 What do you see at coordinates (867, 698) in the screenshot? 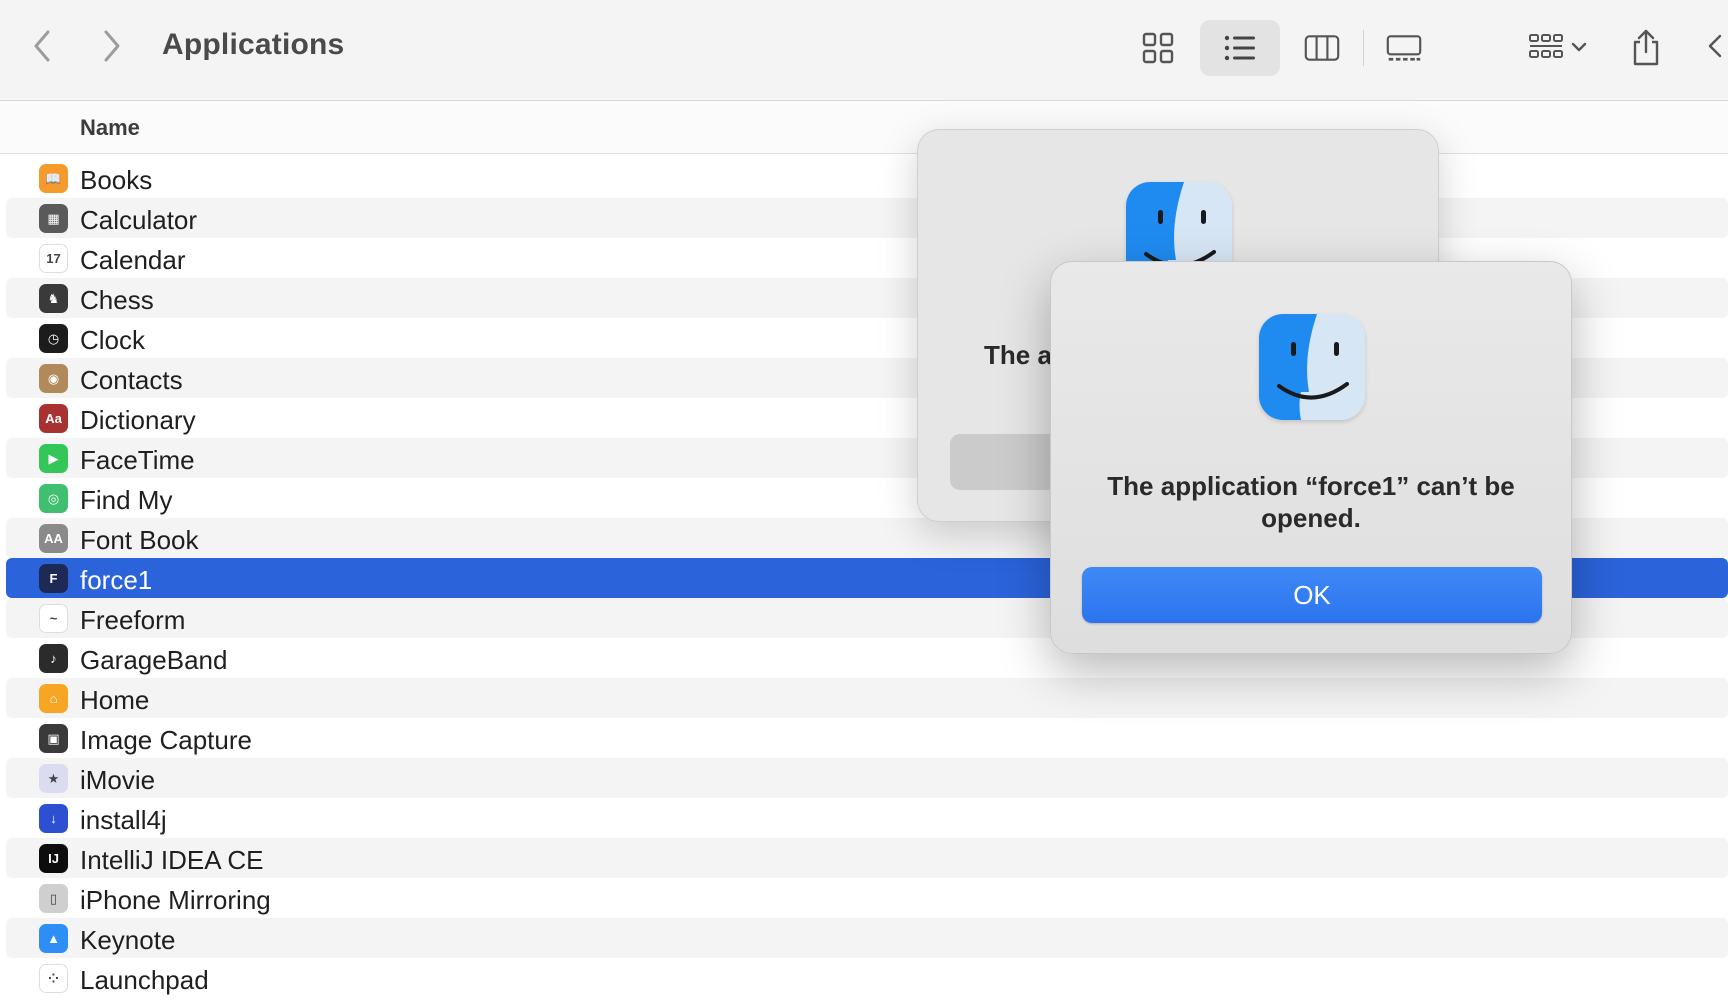
I see `list-item: ⌂ Home` at bounding box center [867, 698].